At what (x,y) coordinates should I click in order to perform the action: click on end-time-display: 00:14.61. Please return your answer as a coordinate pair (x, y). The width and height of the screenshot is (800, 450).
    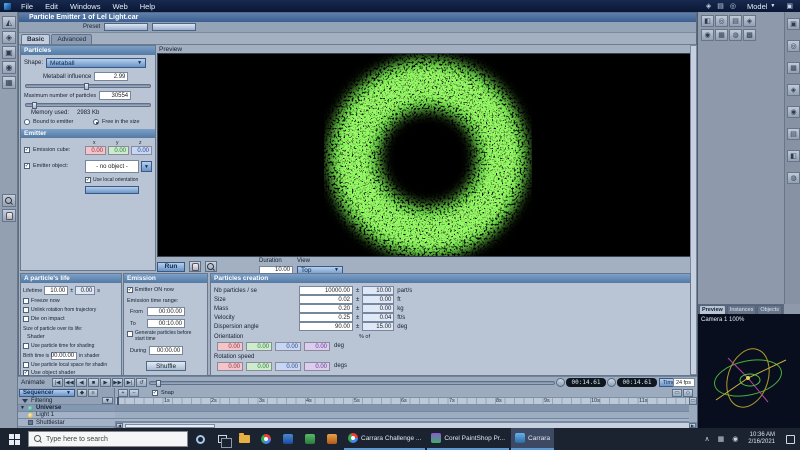
    Looking at the image, I should click on (632, 382).